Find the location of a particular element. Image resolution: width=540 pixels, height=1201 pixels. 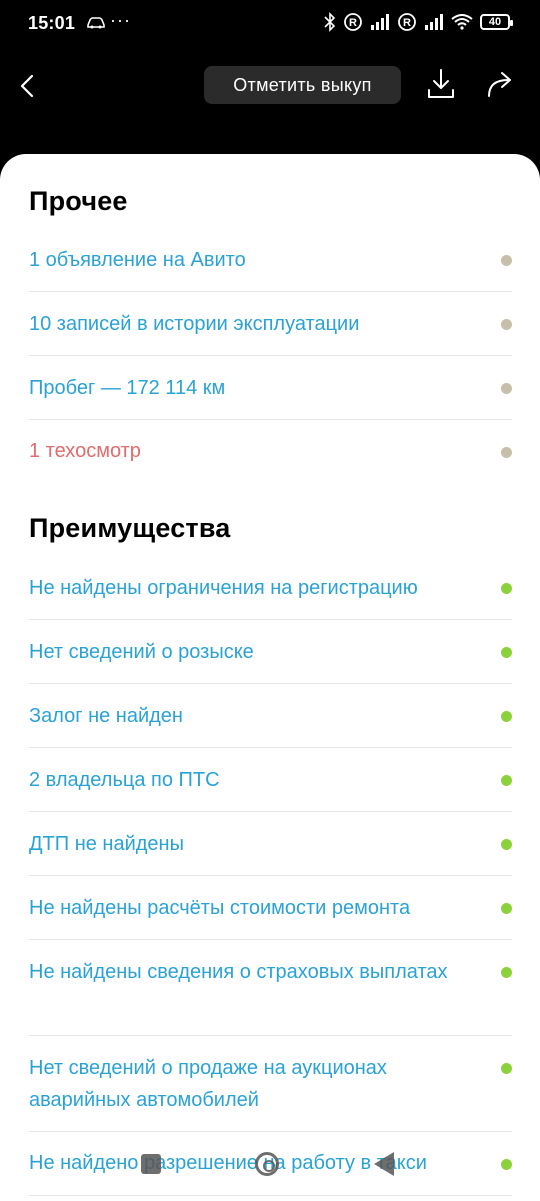

download-icon is located at coordinates (441, 84).